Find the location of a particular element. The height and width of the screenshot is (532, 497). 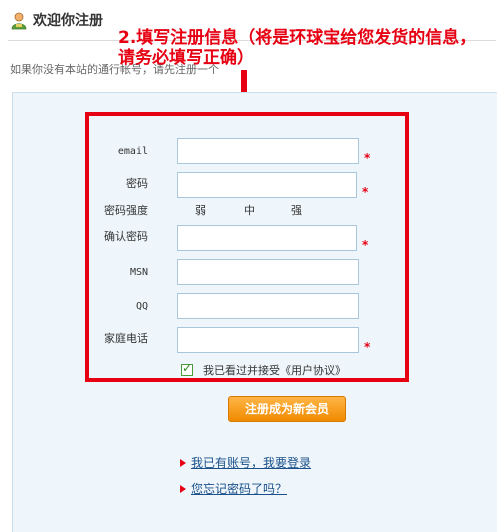

msn-field is located at coordinates (268, 272).